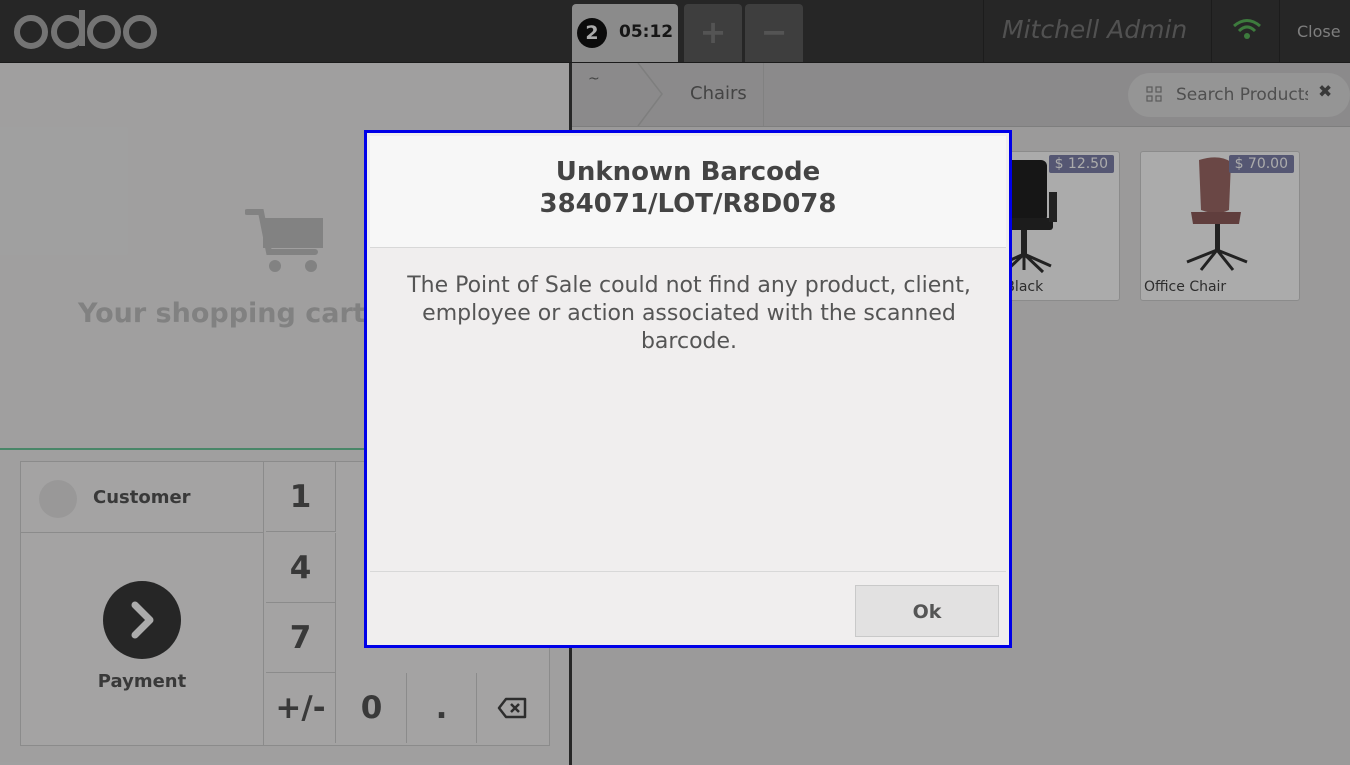  What do you see at coordinates (688, 172) in the screenshot?
I see `dialog-title-line1: Unknown Barcode` at bounding box center [688, 172].